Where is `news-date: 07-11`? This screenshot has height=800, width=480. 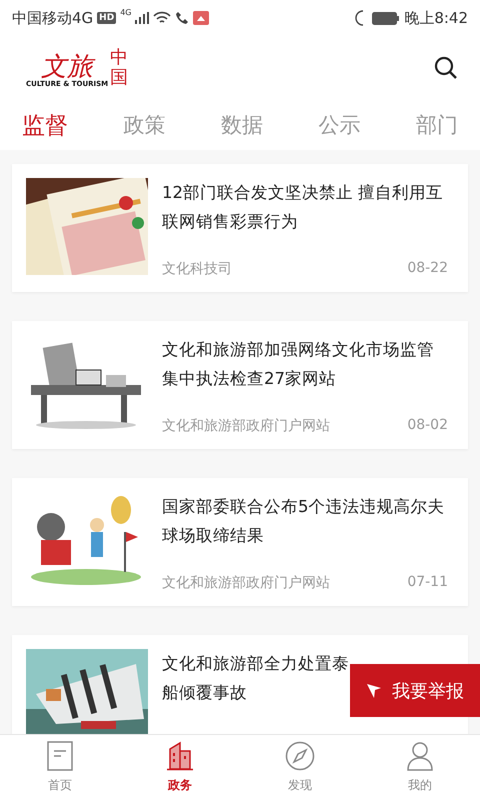 news-date: 07-11 is located at coordinates (427, 583).